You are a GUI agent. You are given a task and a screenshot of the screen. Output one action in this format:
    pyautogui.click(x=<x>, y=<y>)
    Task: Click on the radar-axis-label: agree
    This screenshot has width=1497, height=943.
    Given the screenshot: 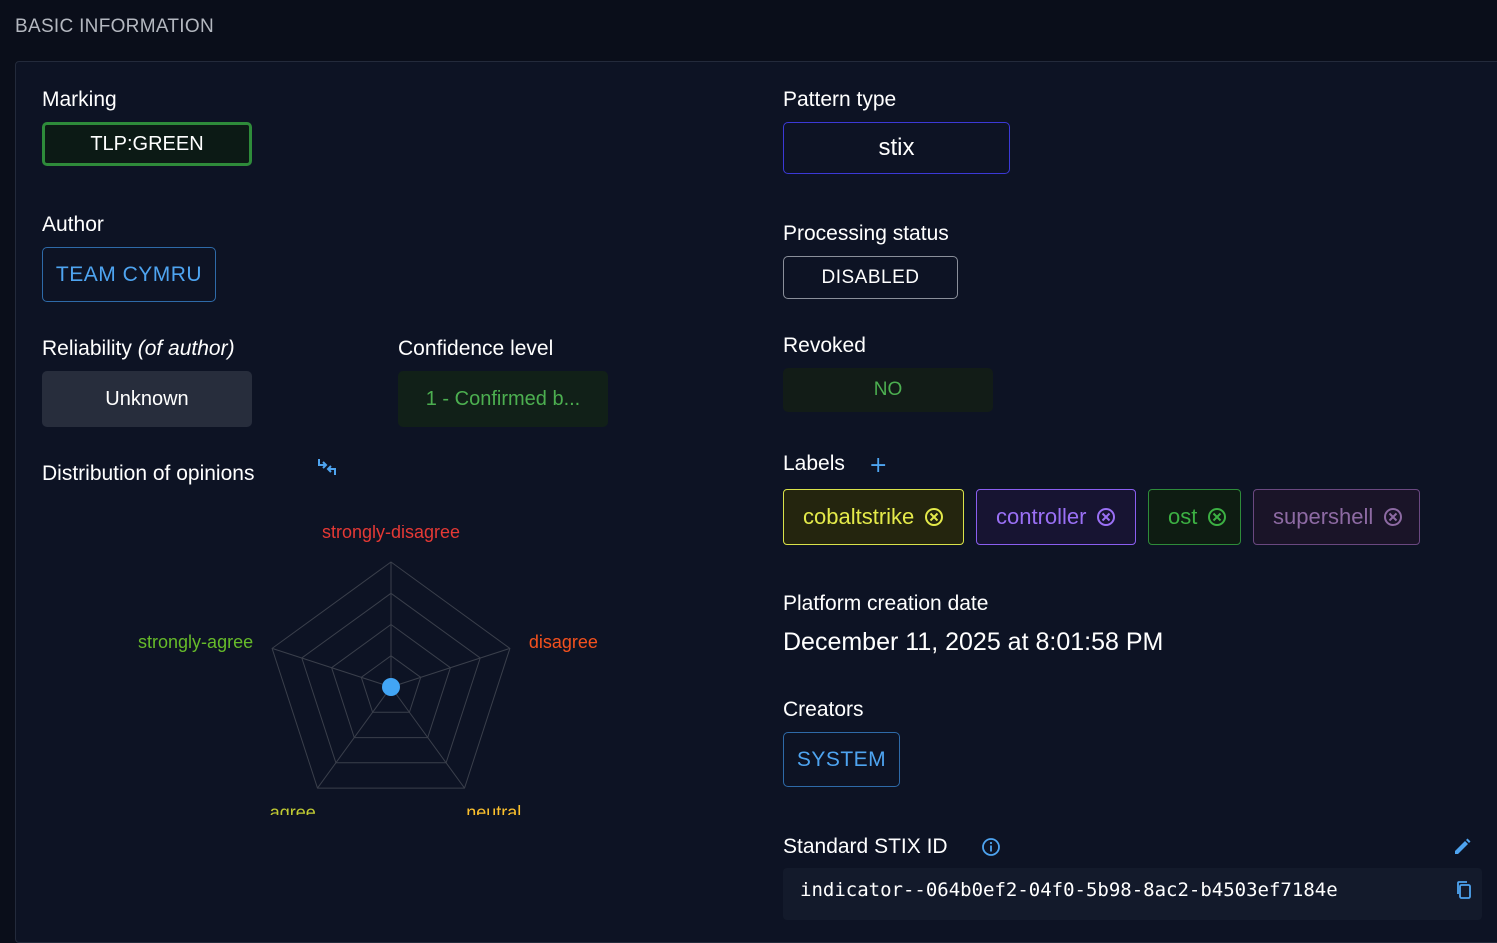 What is the action you would take?
    pyautogui.click(x=293, y=808)
    